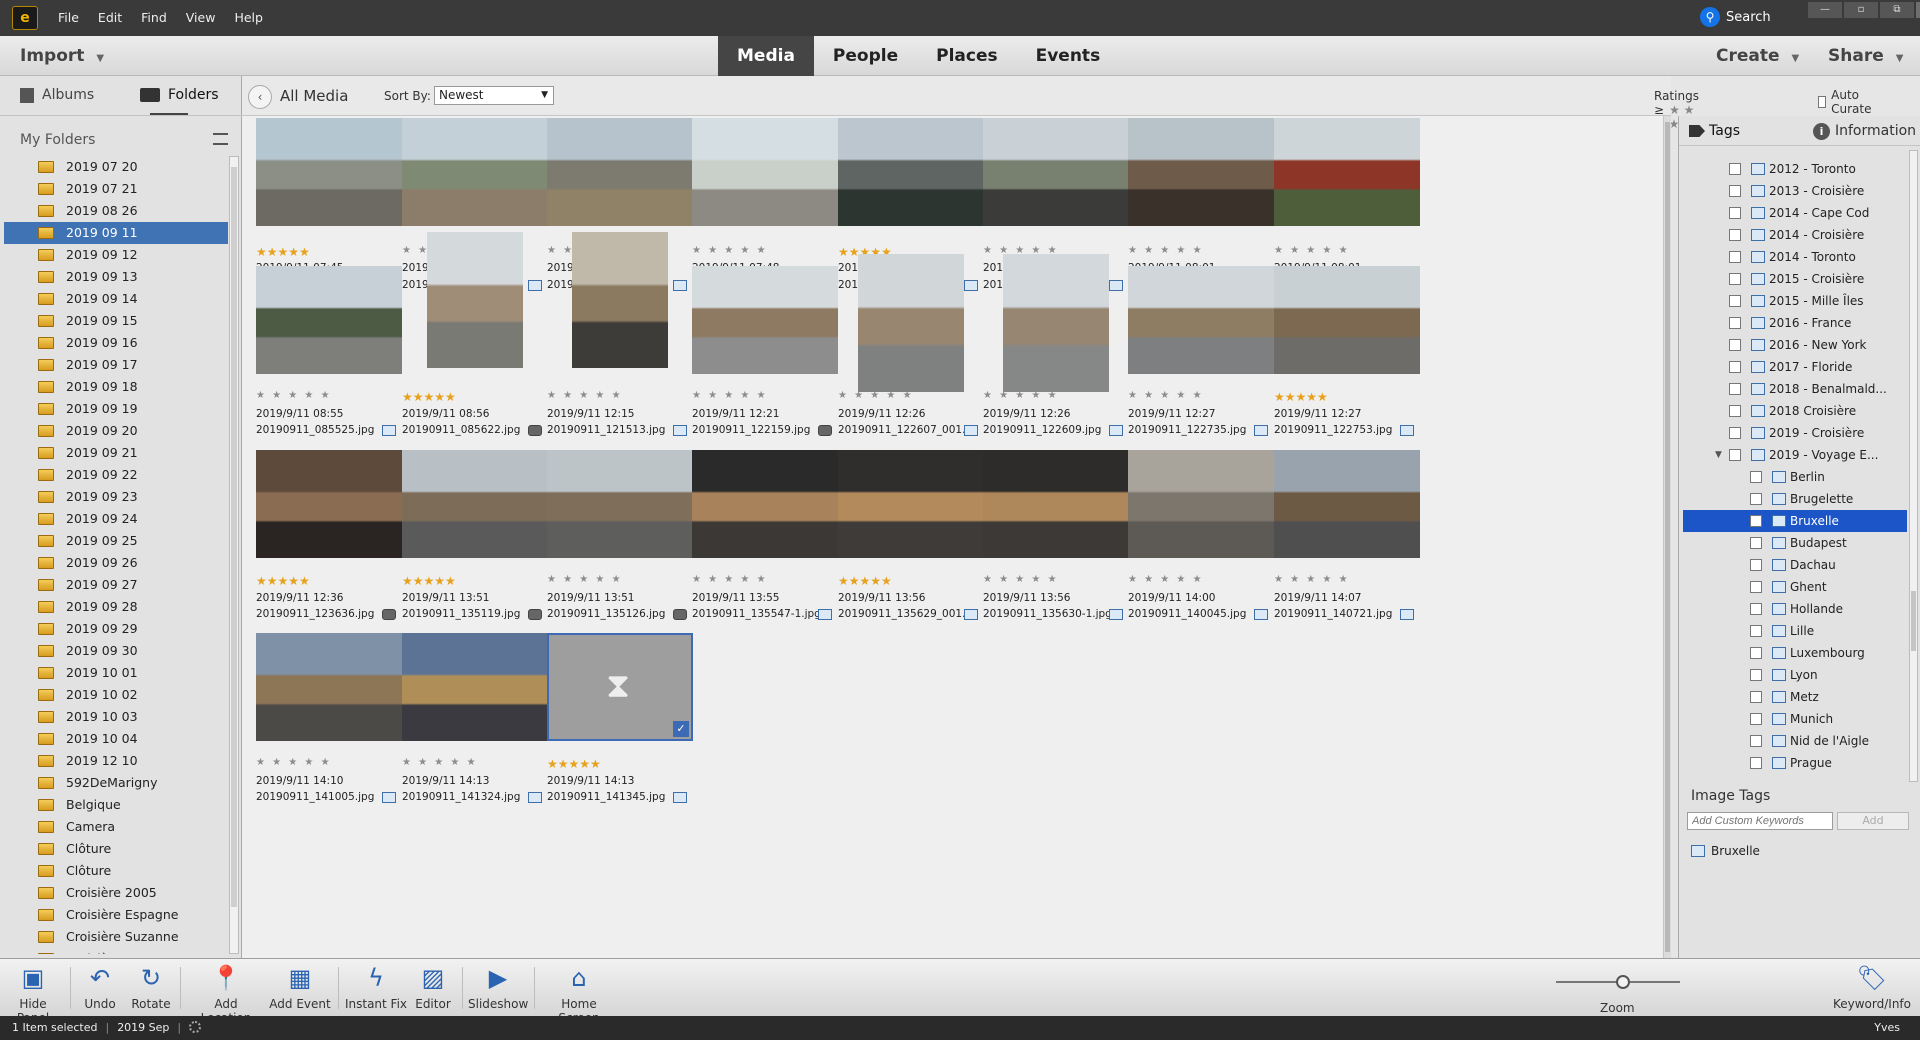 The image size is (1920, 1040). What do you see at coordinates (1735, 17) in the screenshot?
I see `search-button: ⚲ Search` at bounding box center [1735, 17].